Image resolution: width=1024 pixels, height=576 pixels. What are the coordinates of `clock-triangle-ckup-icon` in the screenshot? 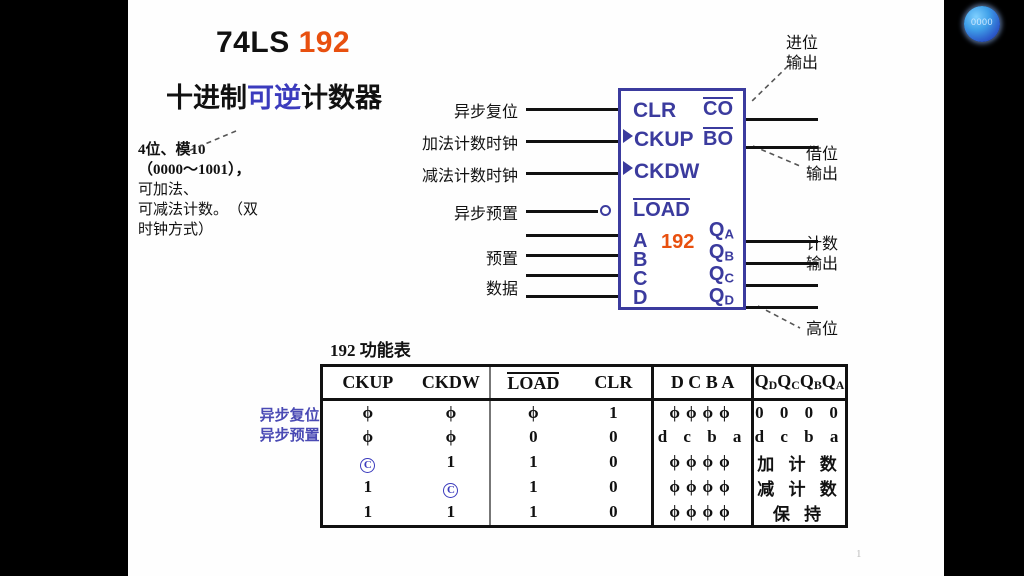 It's located at (628, 136).